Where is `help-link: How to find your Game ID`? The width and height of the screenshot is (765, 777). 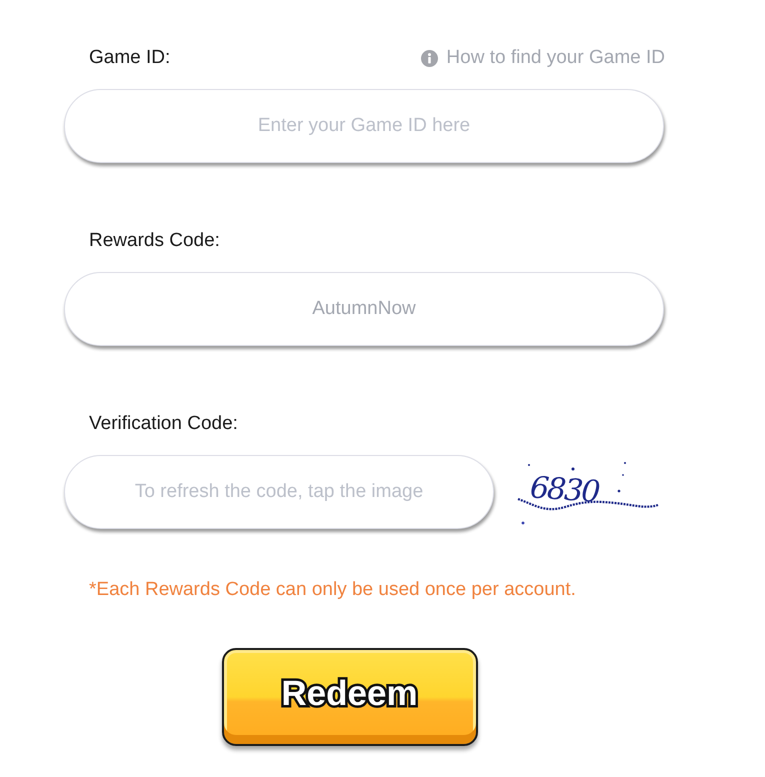
help-link: How to find your Game ID is located at coordinates (543, 58).